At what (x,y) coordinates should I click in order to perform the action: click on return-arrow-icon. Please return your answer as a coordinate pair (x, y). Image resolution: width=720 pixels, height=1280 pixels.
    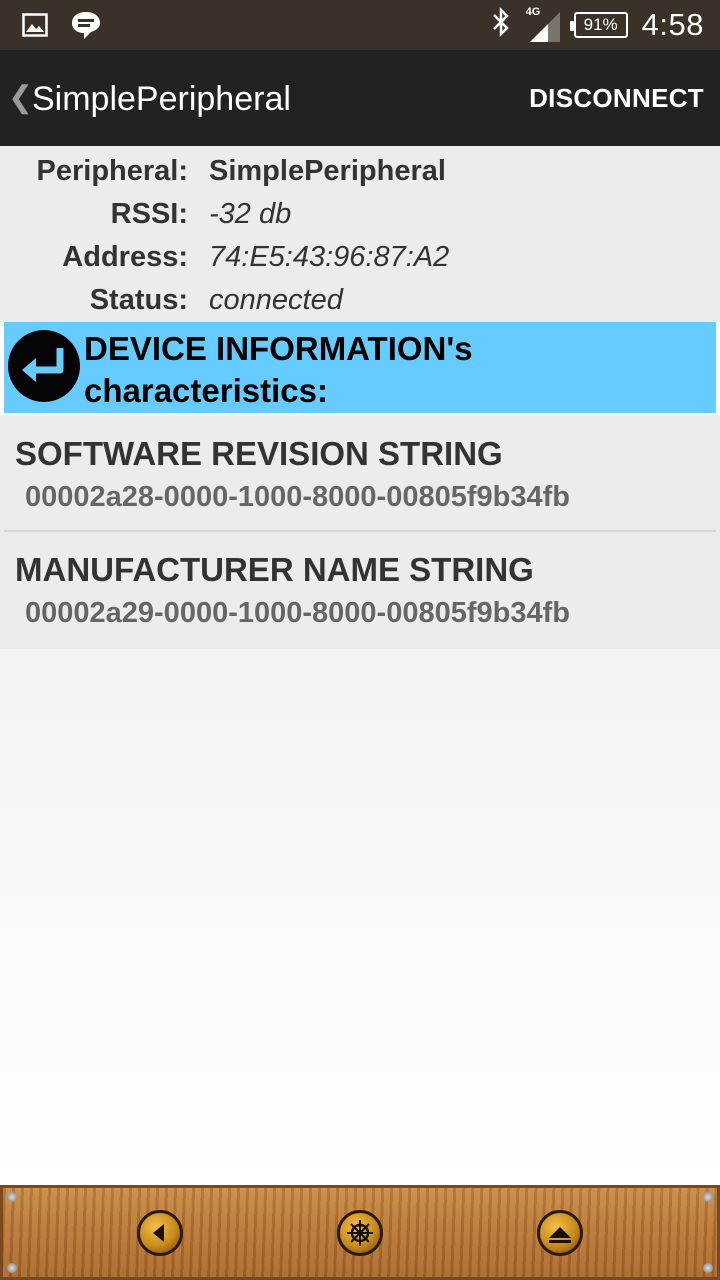
    Looking at the image, I should click on (44, 366).